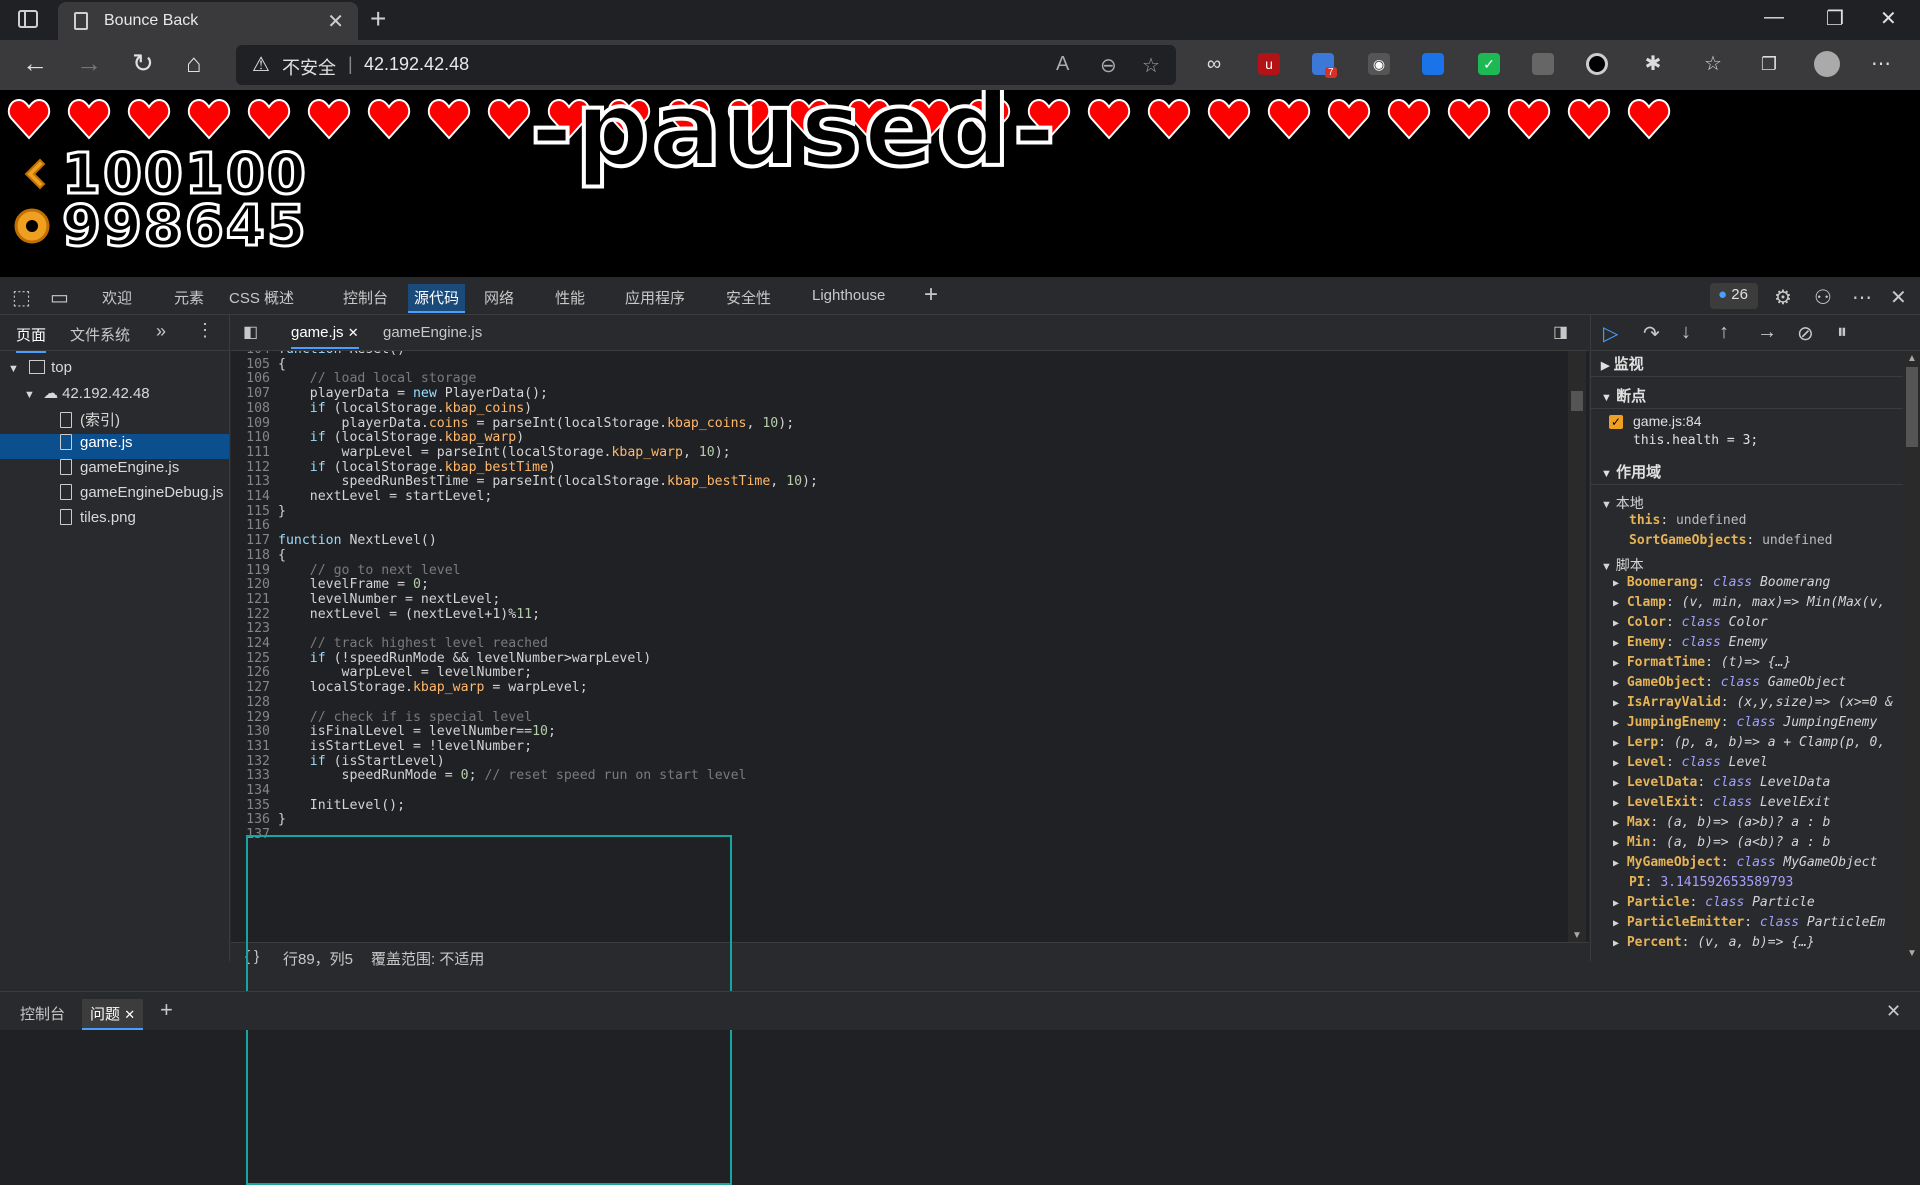 Image resolution: width=1920 pixels, height=1185 pixels. What do you see at coordinates (1610, 333) in the screenshot?
I see `resume-button: ▷` at bounding box center [1610, 333].